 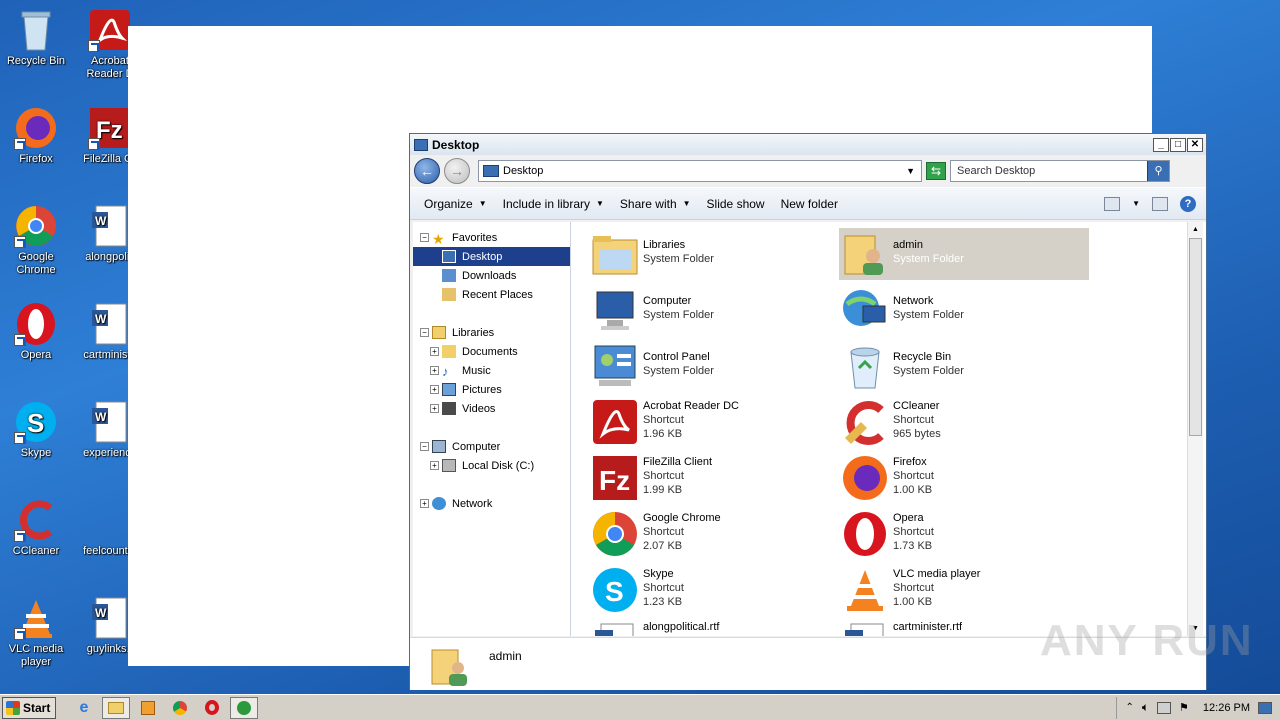 What do you see at coordinates (936, 171) in the screenshot?
I see `refresh-button: ⇆` at bounding box center [936, 171].